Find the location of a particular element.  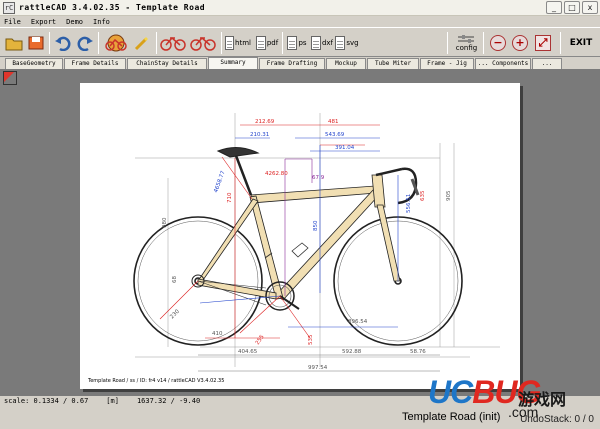

menu-export: Export is located at coordinates (43, 22).